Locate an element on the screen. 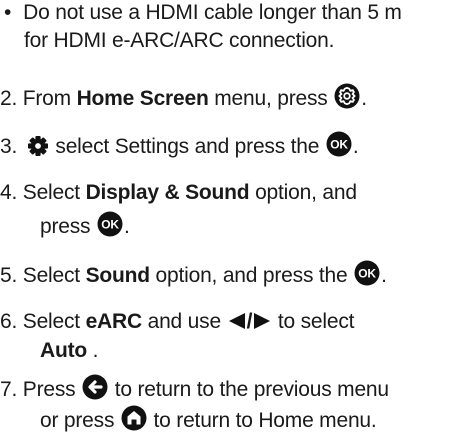  right-triangle-icon is located at coordinates (262, 321).